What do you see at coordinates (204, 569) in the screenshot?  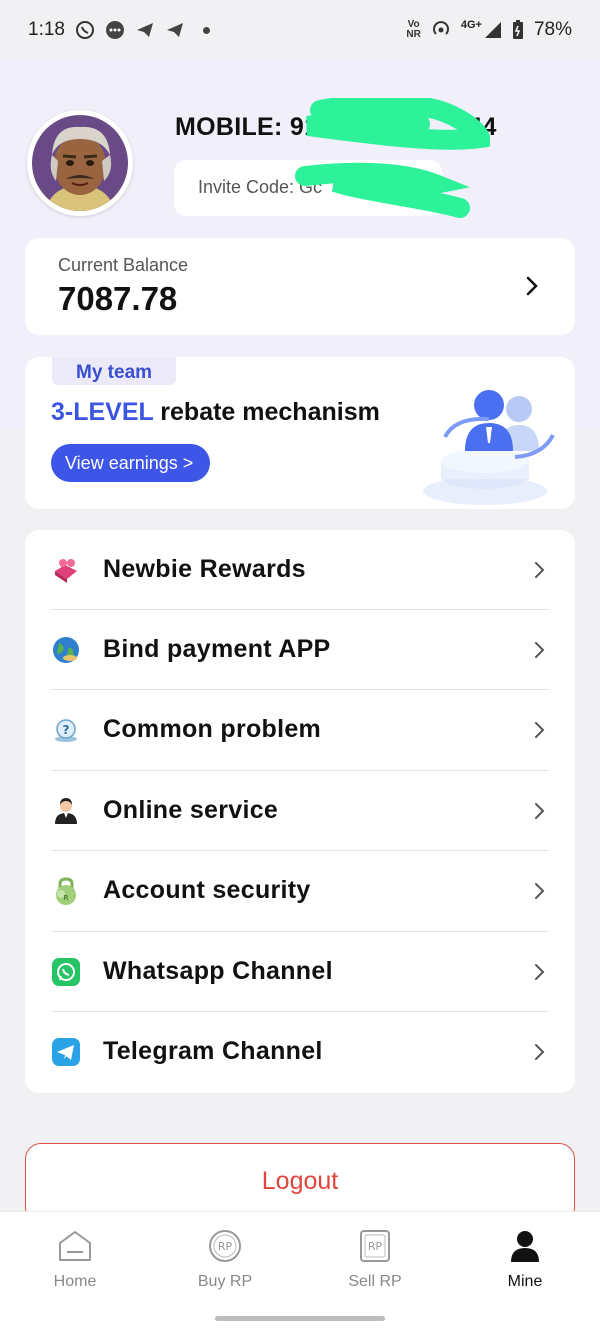 I see `menu-item-label: Newbie Rewards` at bounding box center [204, 569].